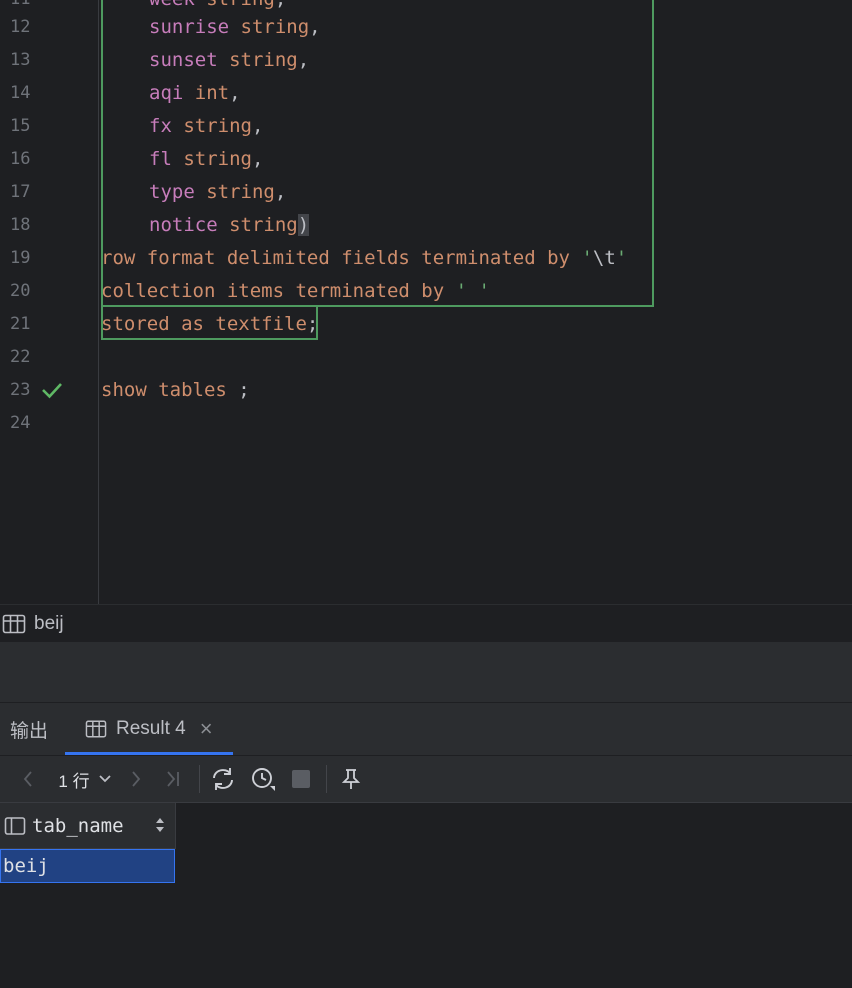 The width and height of the screenshot is (852, 988). What do you see at coordinates (49, 623) in the screenshot?
I see `breadcrumb-label: beij` at bounding box center [49, 623].